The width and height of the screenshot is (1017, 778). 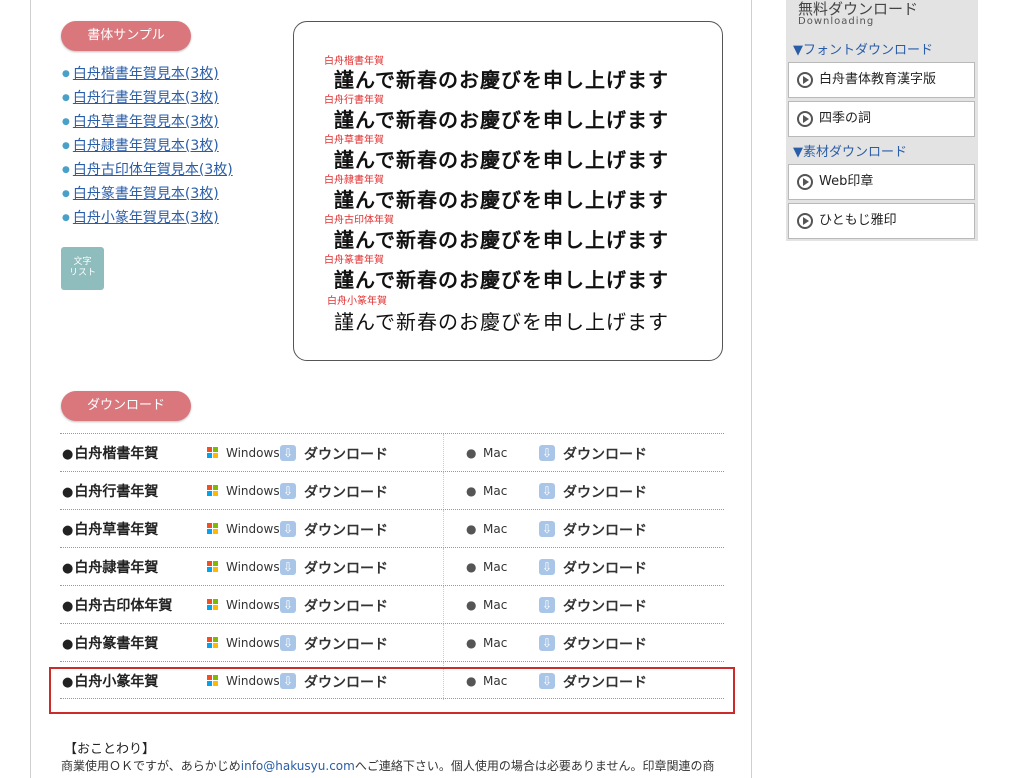 I want to click on email-link: info@hakusyu.com, so click(x=298, y=766).